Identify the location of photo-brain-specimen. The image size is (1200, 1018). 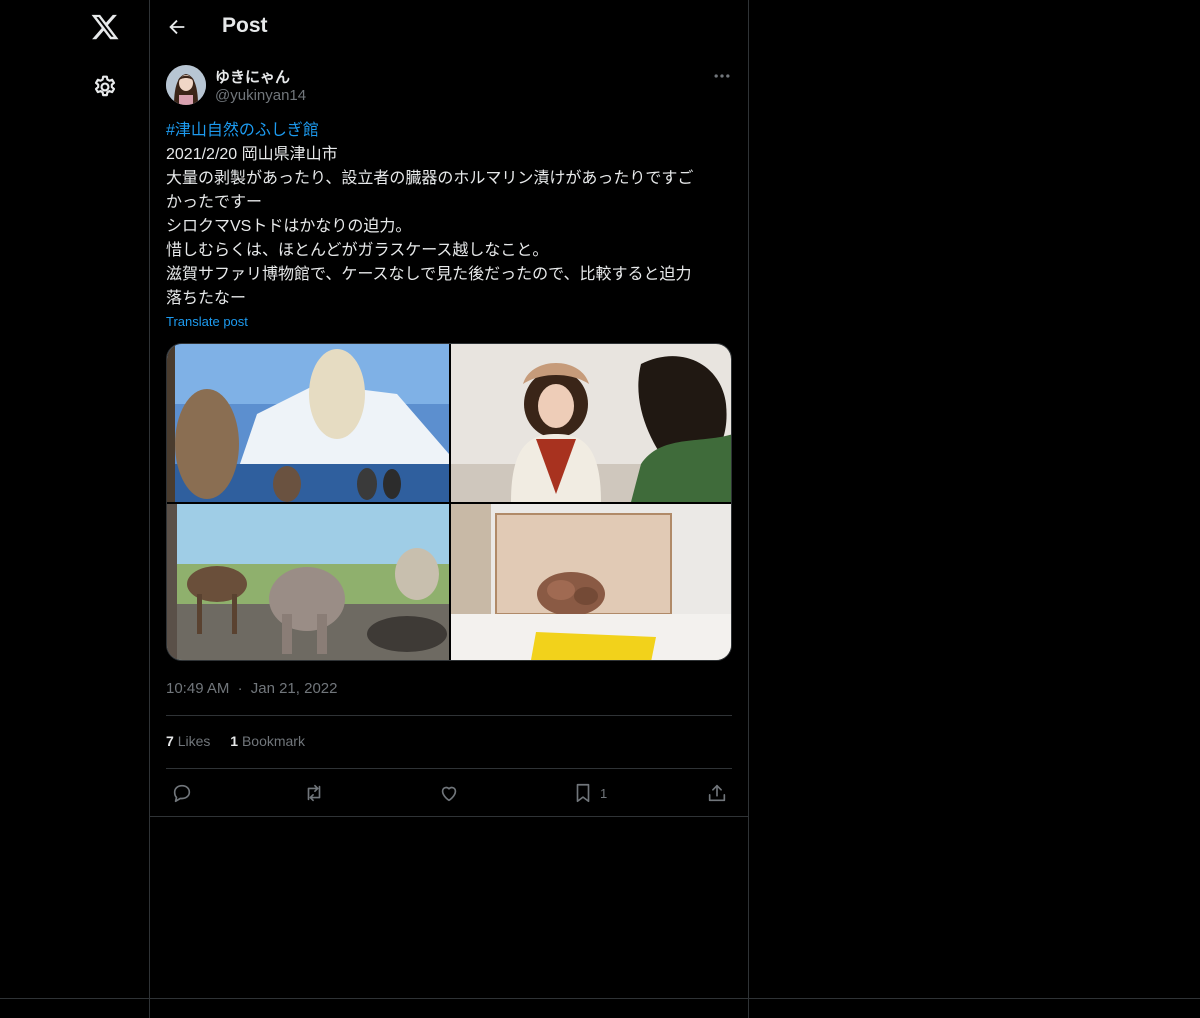
(591, 582).